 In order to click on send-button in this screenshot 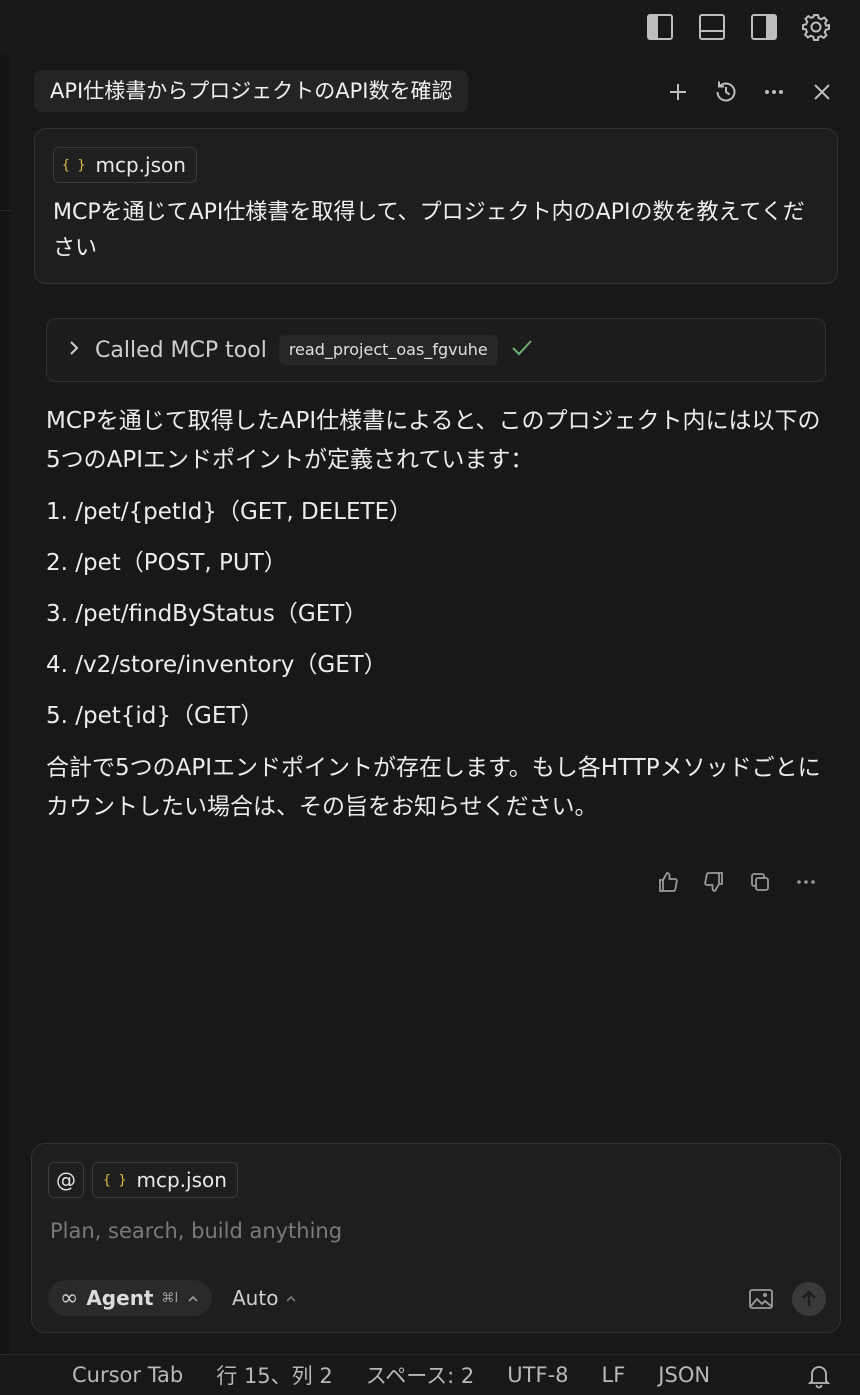, I will do `click(809, 1299)`.